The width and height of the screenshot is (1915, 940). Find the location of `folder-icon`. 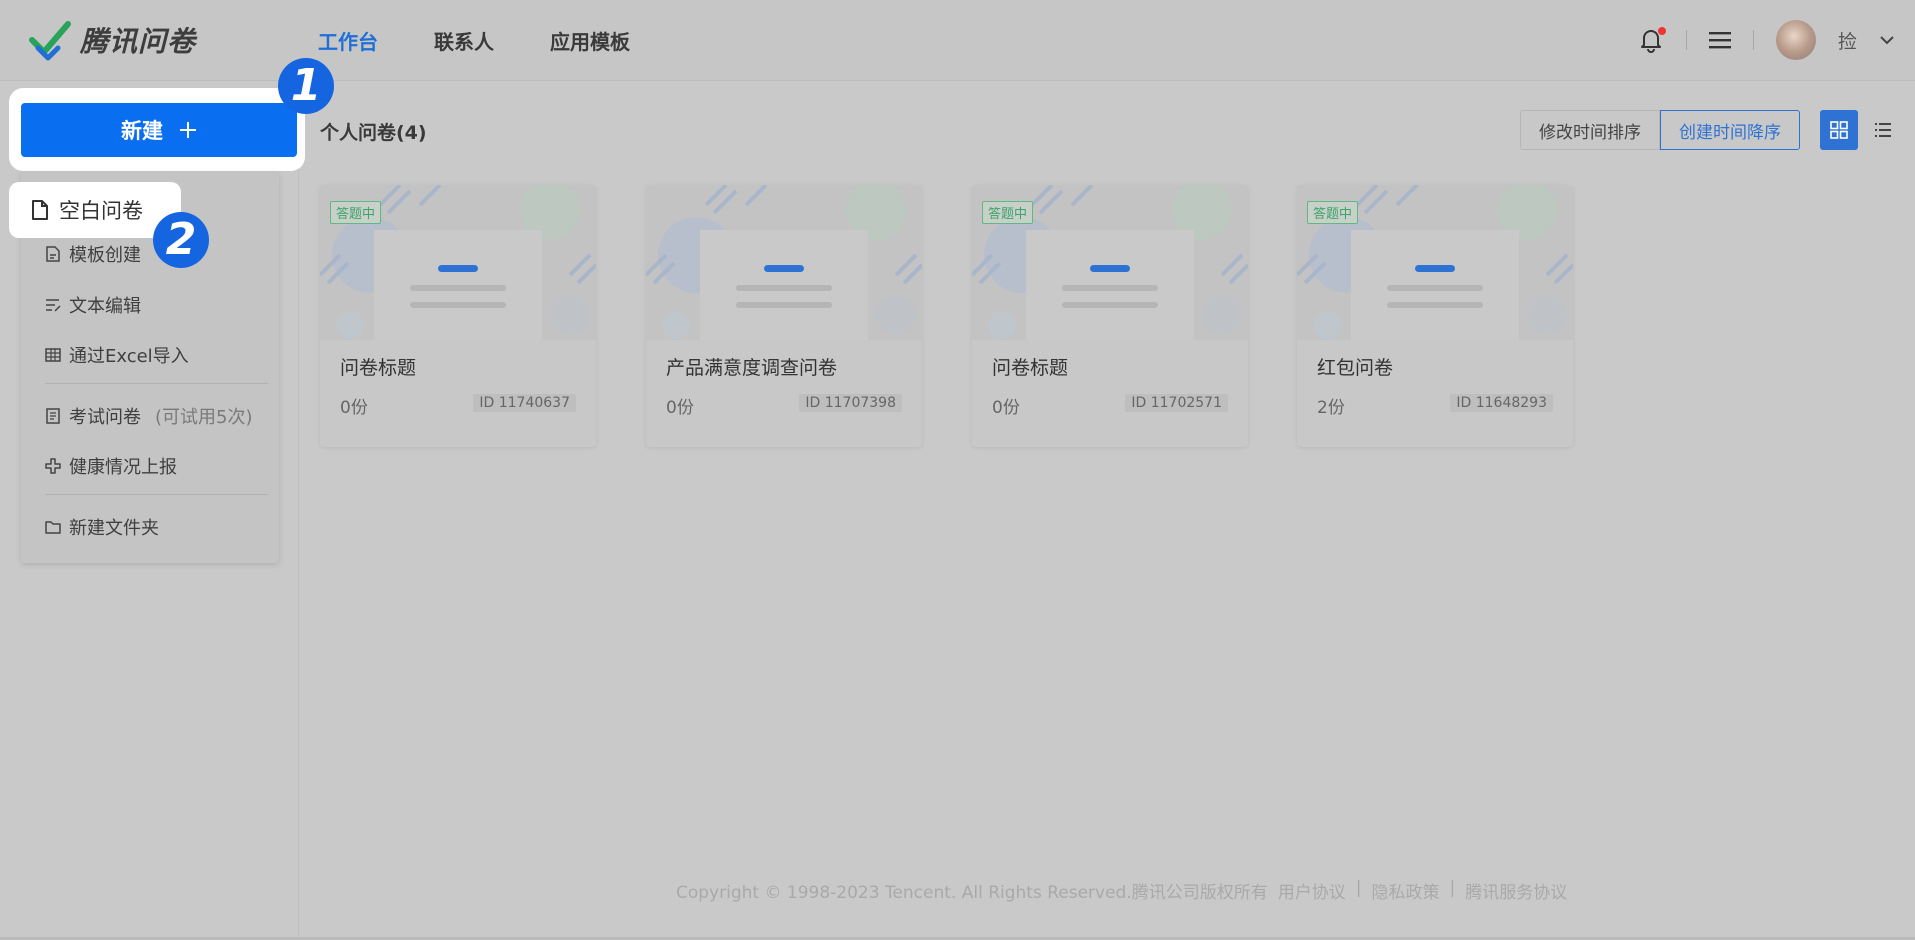

folder-icon is located at coordinates (53, 527).